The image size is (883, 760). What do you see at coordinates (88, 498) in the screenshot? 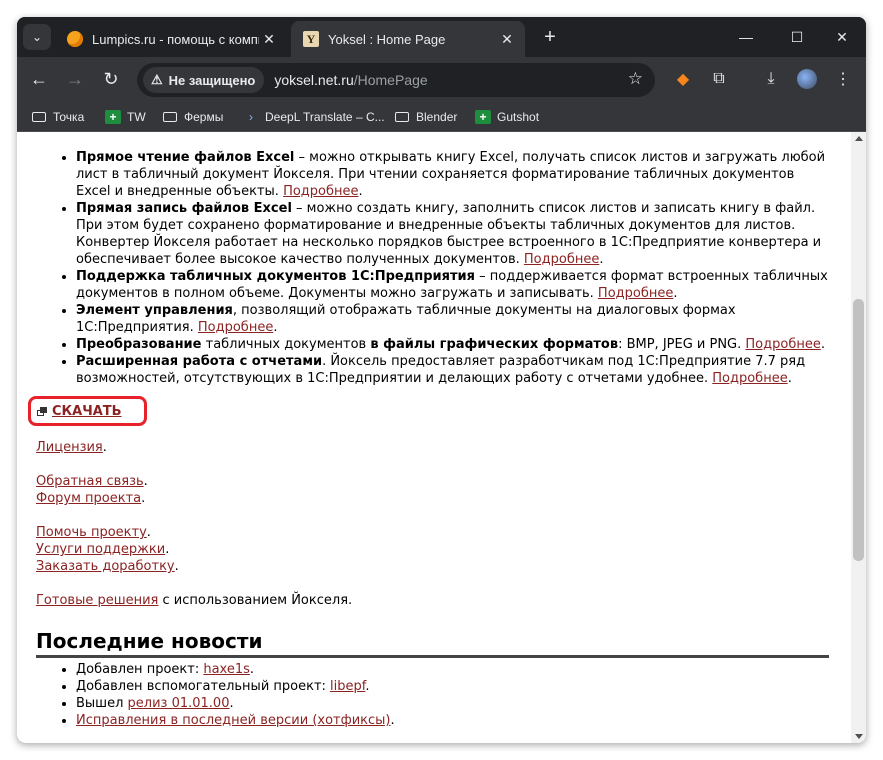
I see `forum-link: Форум проекта` at bounding box center [88, 498].